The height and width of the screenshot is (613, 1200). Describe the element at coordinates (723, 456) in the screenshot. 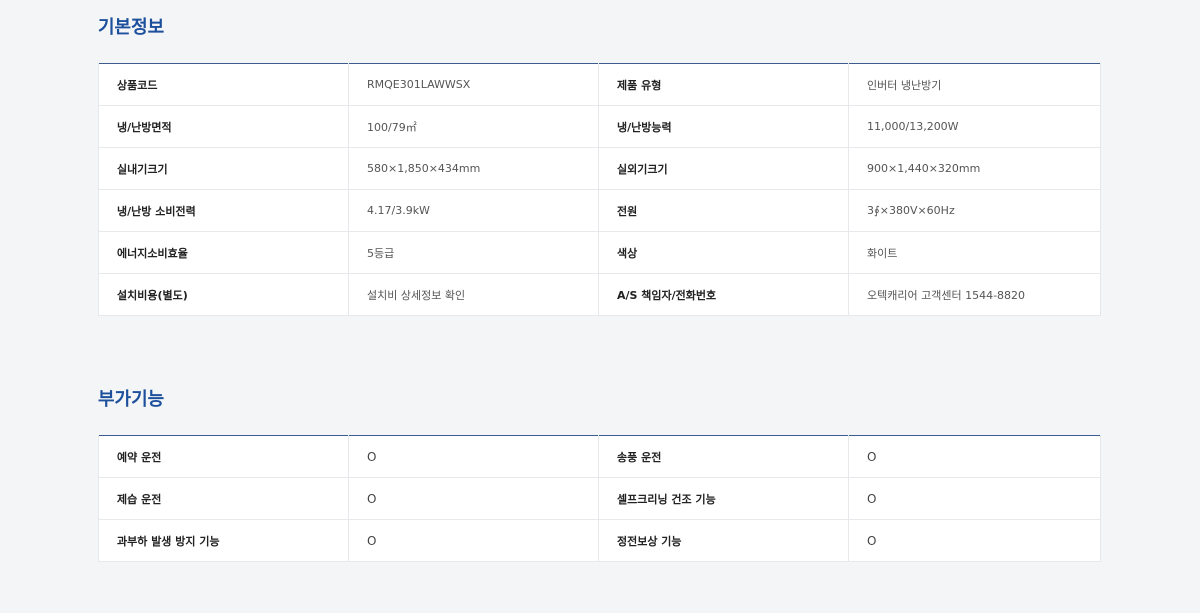

I see `spec-label: 송풍 운전` at that location.